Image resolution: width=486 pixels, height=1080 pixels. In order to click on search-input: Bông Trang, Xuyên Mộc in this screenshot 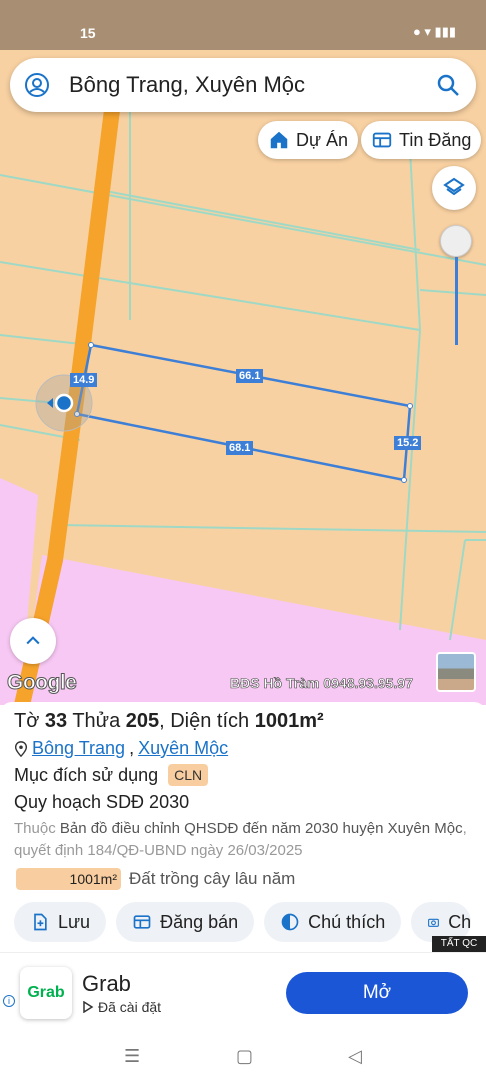, I will do `click(187, 85)`.